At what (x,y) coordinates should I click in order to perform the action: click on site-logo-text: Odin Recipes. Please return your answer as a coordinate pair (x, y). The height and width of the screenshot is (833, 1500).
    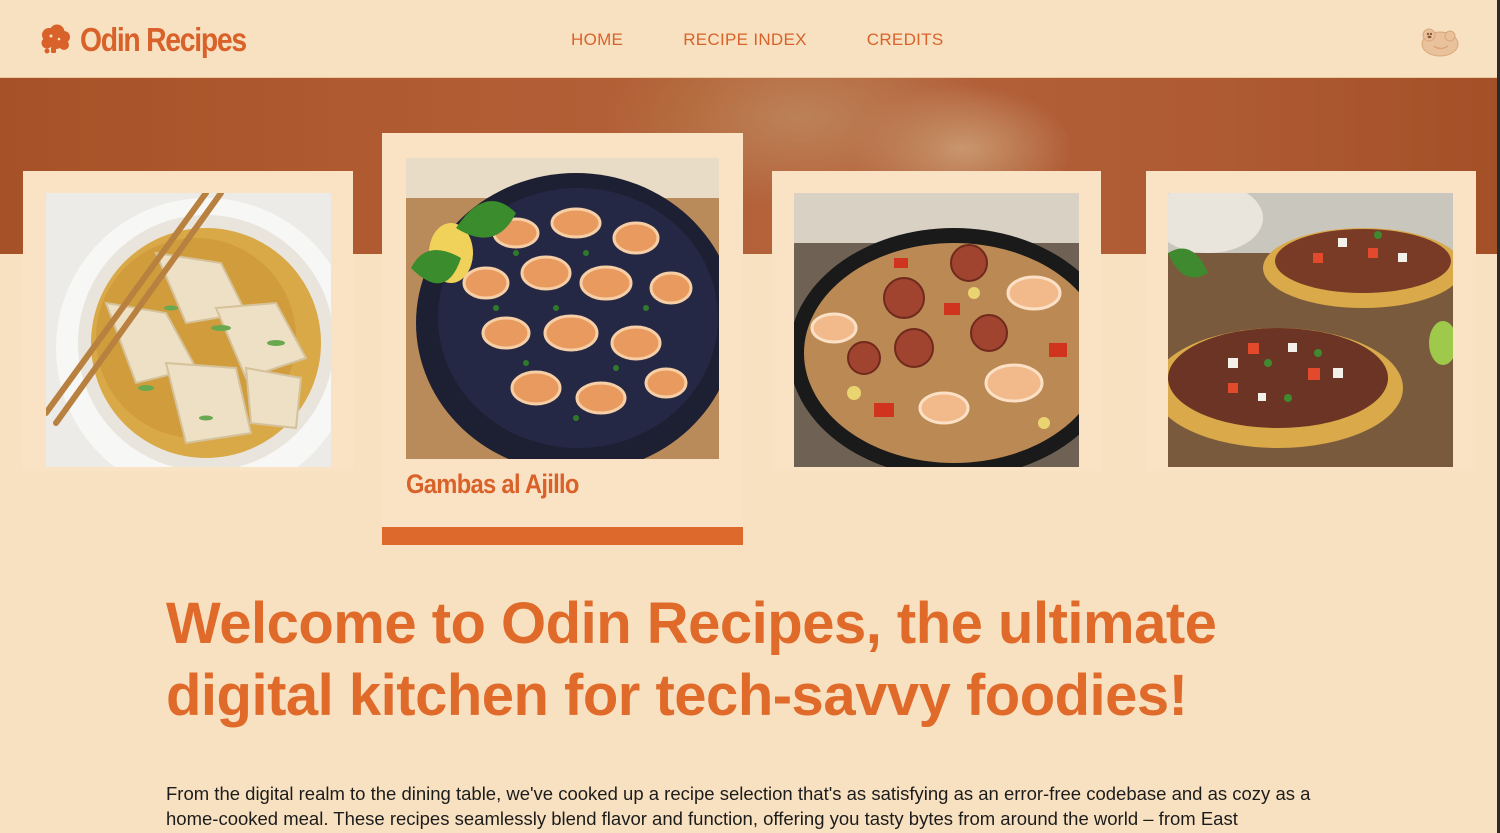
    Looking at the image, I should click on (163, 39).